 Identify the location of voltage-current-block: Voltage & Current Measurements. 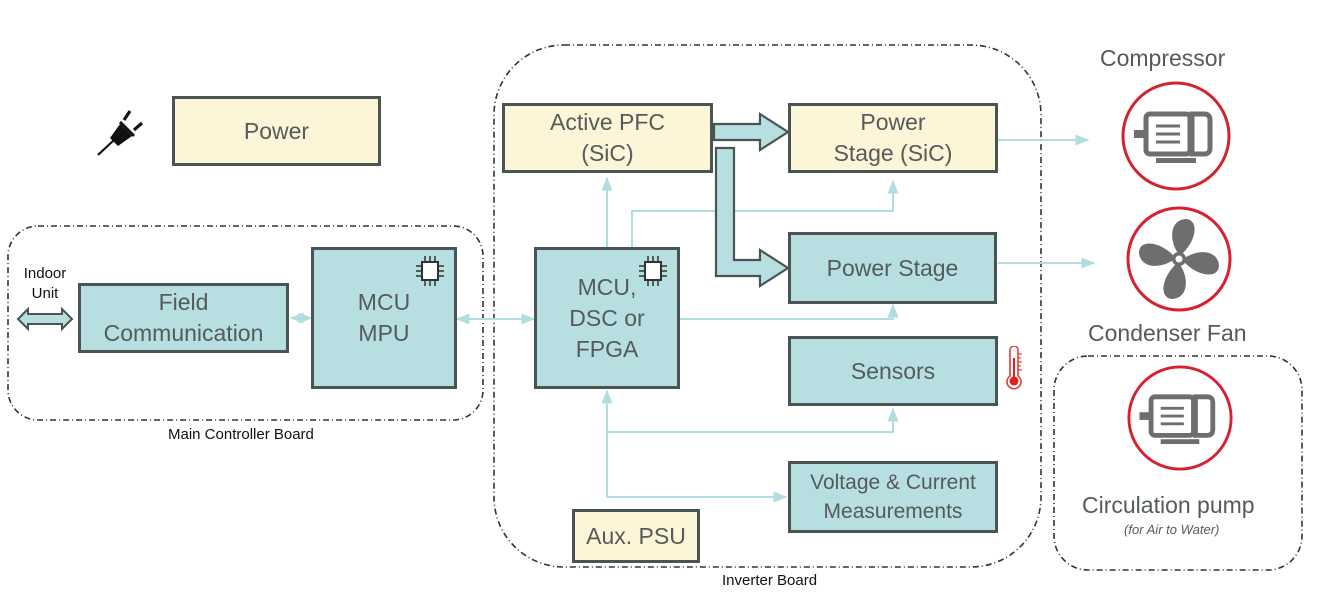
(893, 497).